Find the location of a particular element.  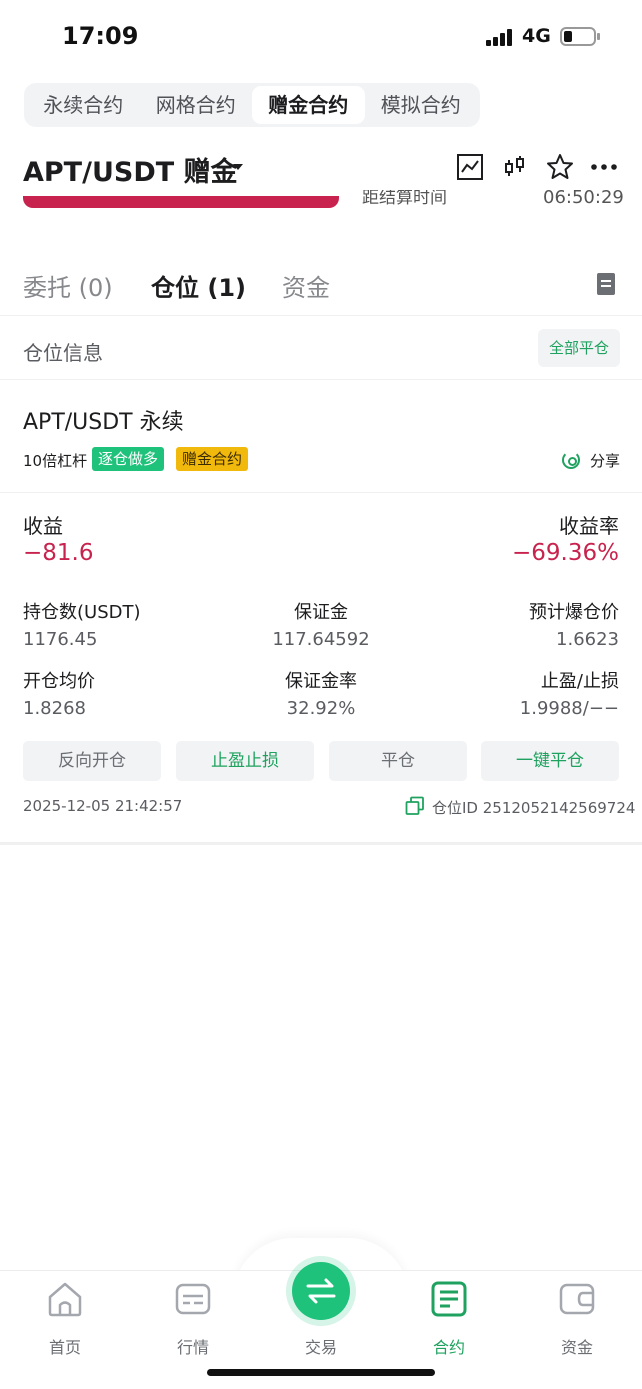

battery-icon is located at coordinates (580, 36).